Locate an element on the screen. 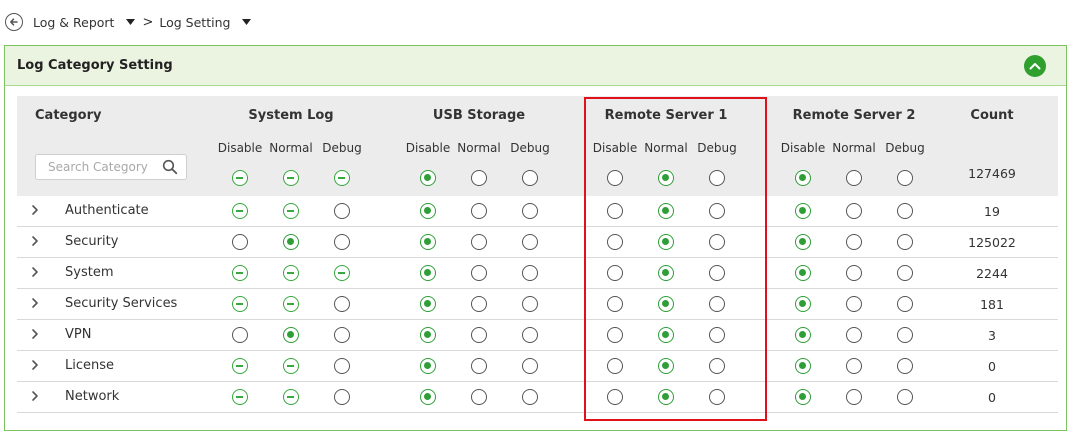 Image resolution: width=1090 pixels, height=442 pixels. search-input is located at coordinates (103, 167).